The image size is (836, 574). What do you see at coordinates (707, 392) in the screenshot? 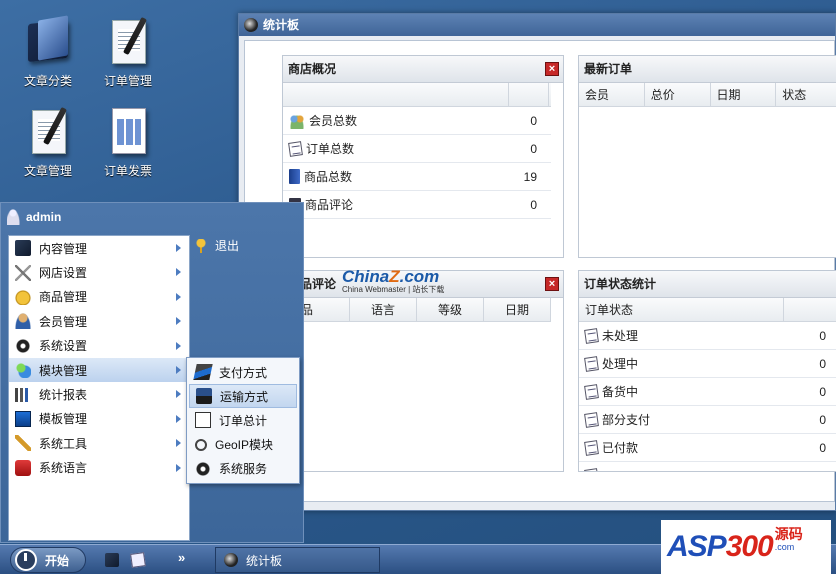
I see `list-item: 备货中 0` at bounding box center [707, 392].